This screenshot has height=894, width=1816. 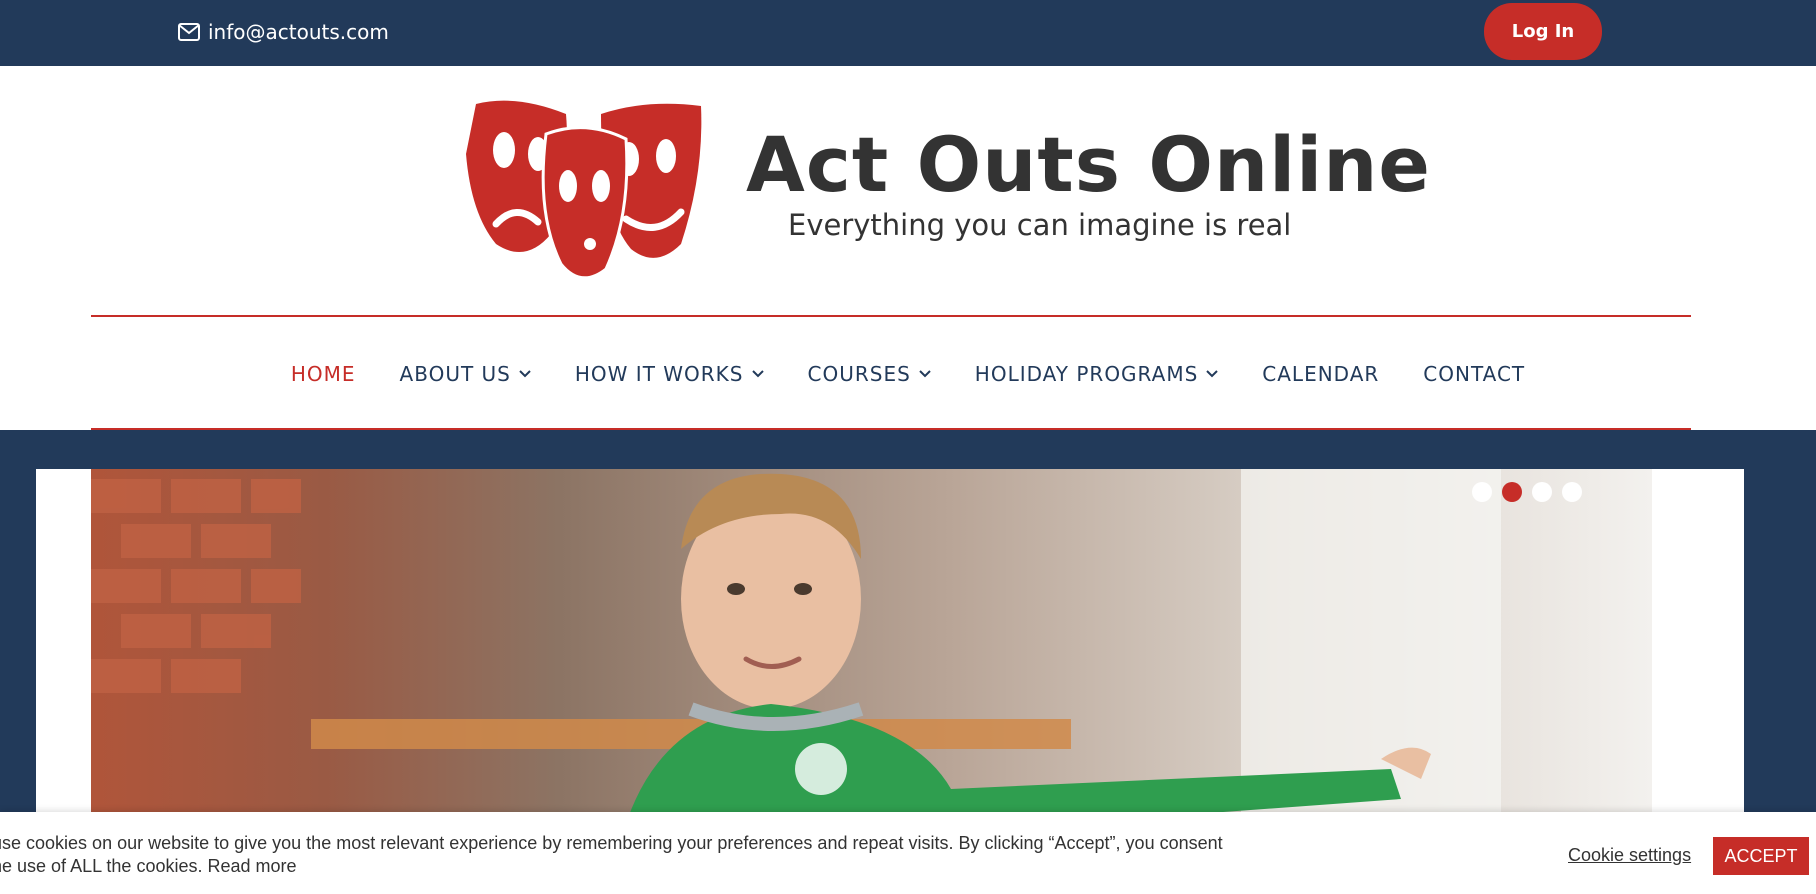 I want to click on nav-item-label: HOW IT WORKS, so click(x=659, y=374).